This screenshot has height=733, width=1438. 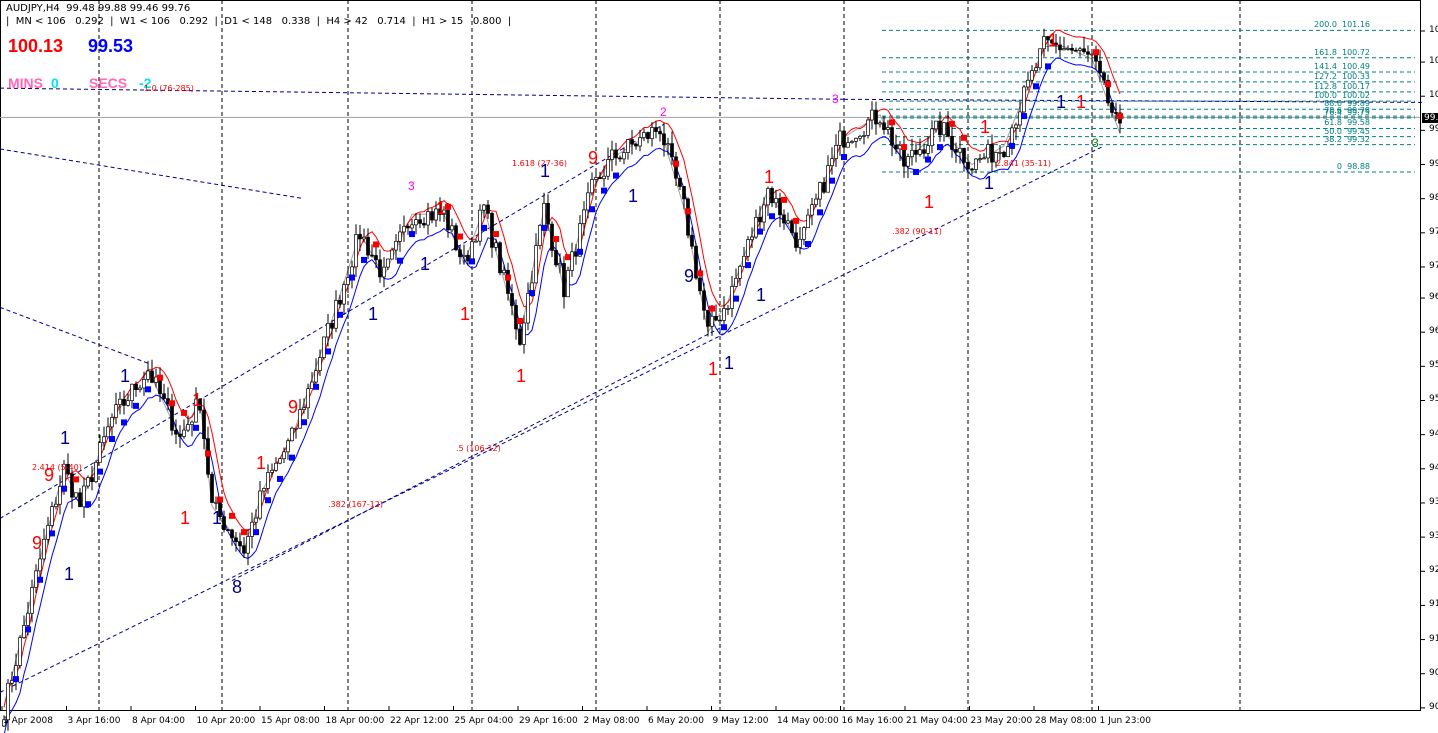 I want to click on time-tick-label: 10 Apr 20:00, so click(x=226, y=721).